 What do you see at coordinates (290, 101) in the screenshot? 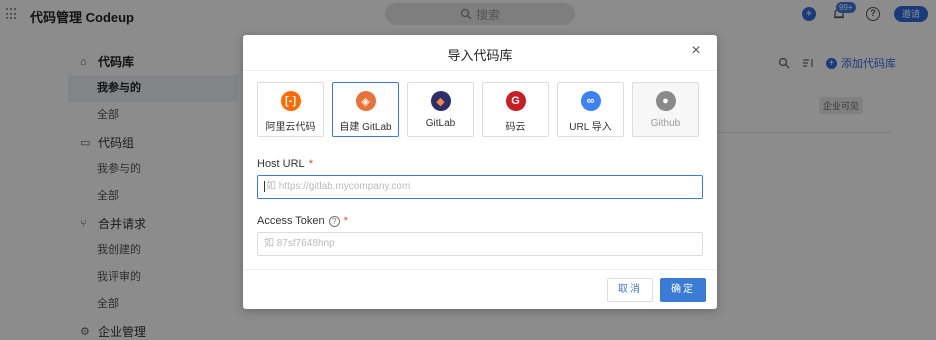
I see `aliyun-icon: [-]` at bounding box center [290, 101].